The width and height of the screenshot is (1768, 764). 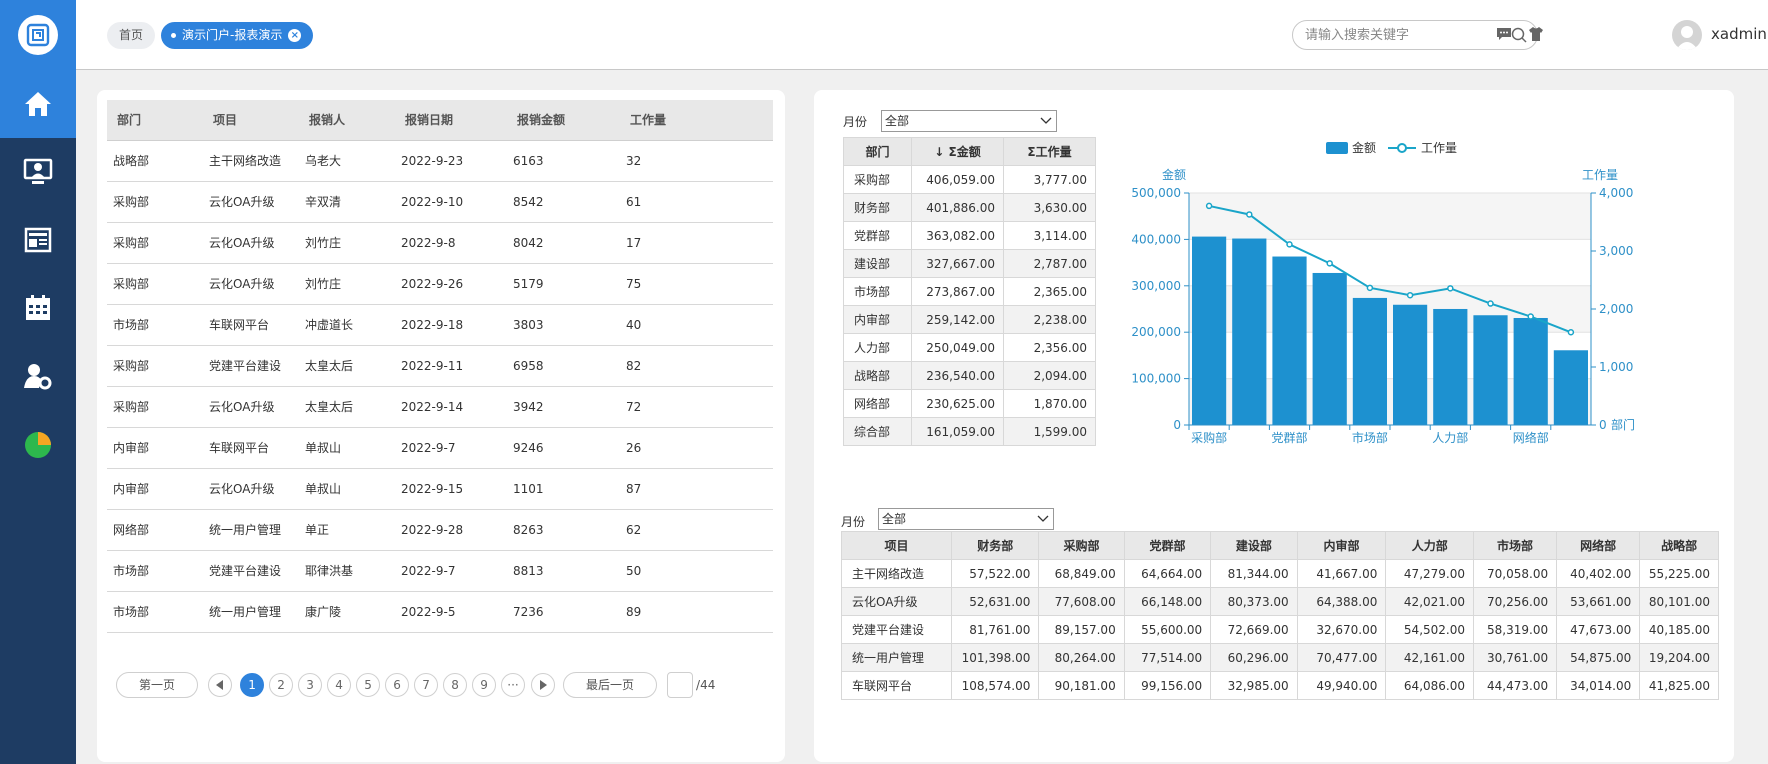 What do you see at coordinates (220, 685) in the screenshot?
I see `prev-page-button` at bounding box center [220, 685].